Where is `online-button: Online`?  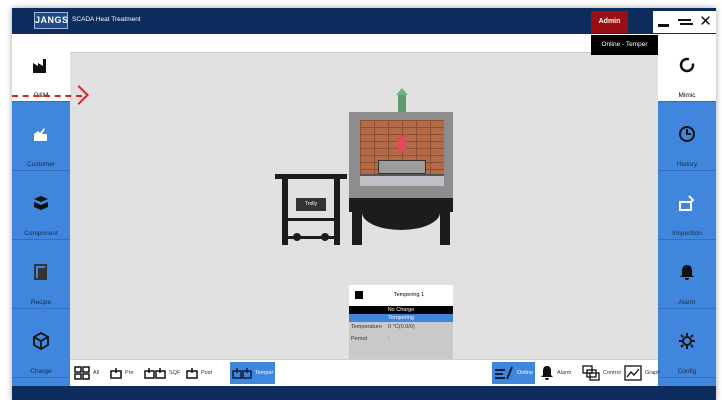
online-button: Online is located at coordinates (513, 373).